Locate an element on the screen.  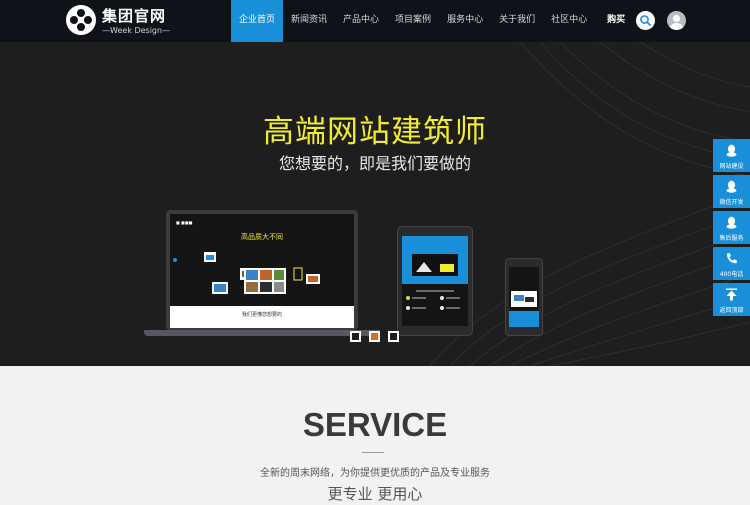
nav-item-products: 产品中心 is located at coordinates (361, 21).